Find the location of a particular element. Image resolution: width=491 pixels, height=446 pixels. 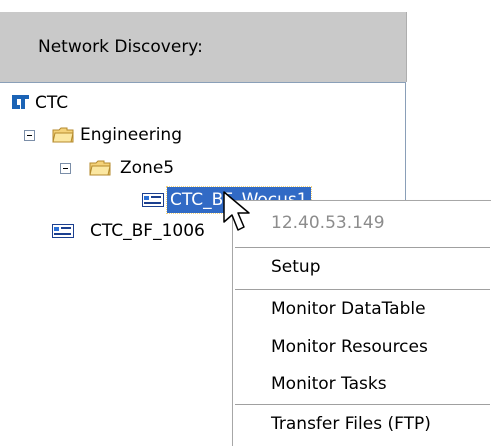

tree-node-ctc: CTC is located at coordinates (72, 103).